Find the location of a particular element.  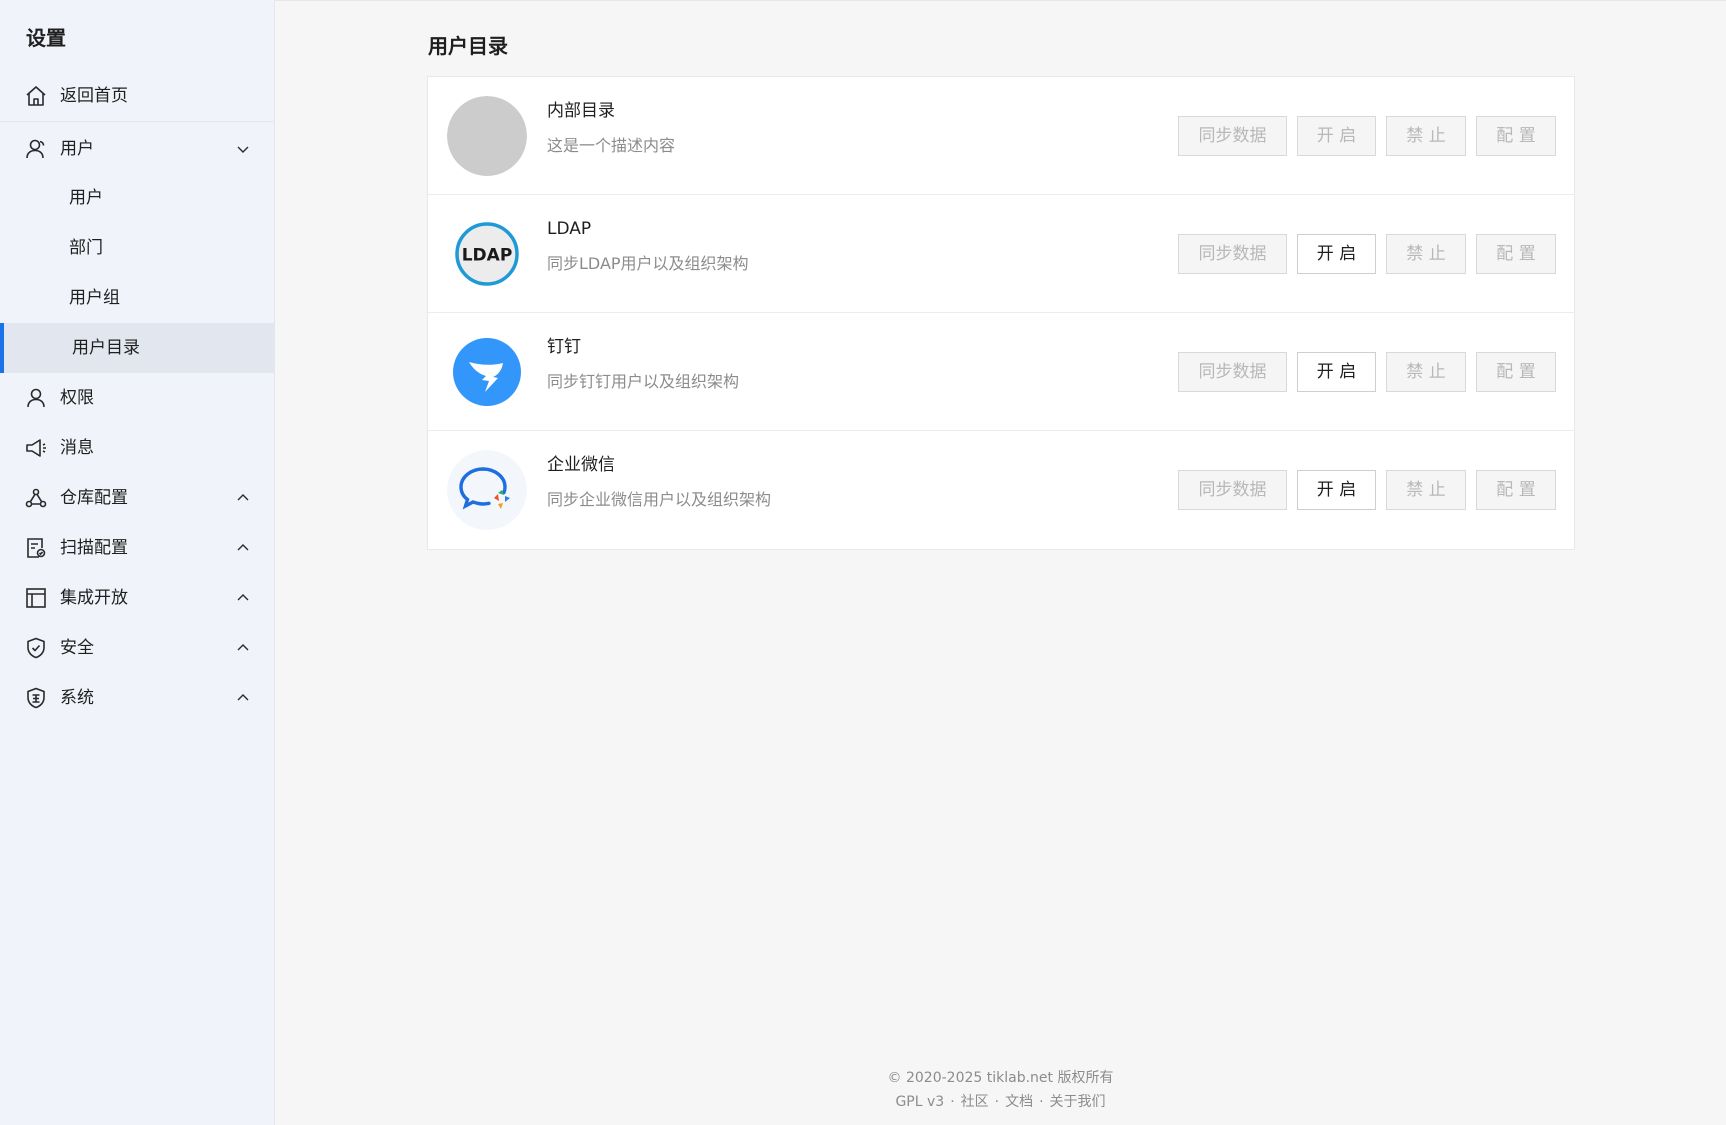

sidebar-title: 设置 is located at coordinates (46, 38).